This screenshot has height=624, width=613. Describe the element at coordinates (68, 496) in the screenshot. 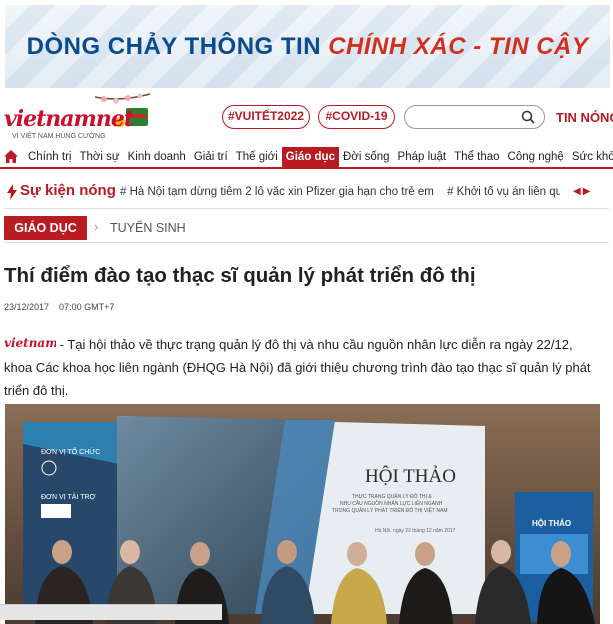

I see `sponsor-label: ĐƠN VỊ TÀI TRỢ` at that location.